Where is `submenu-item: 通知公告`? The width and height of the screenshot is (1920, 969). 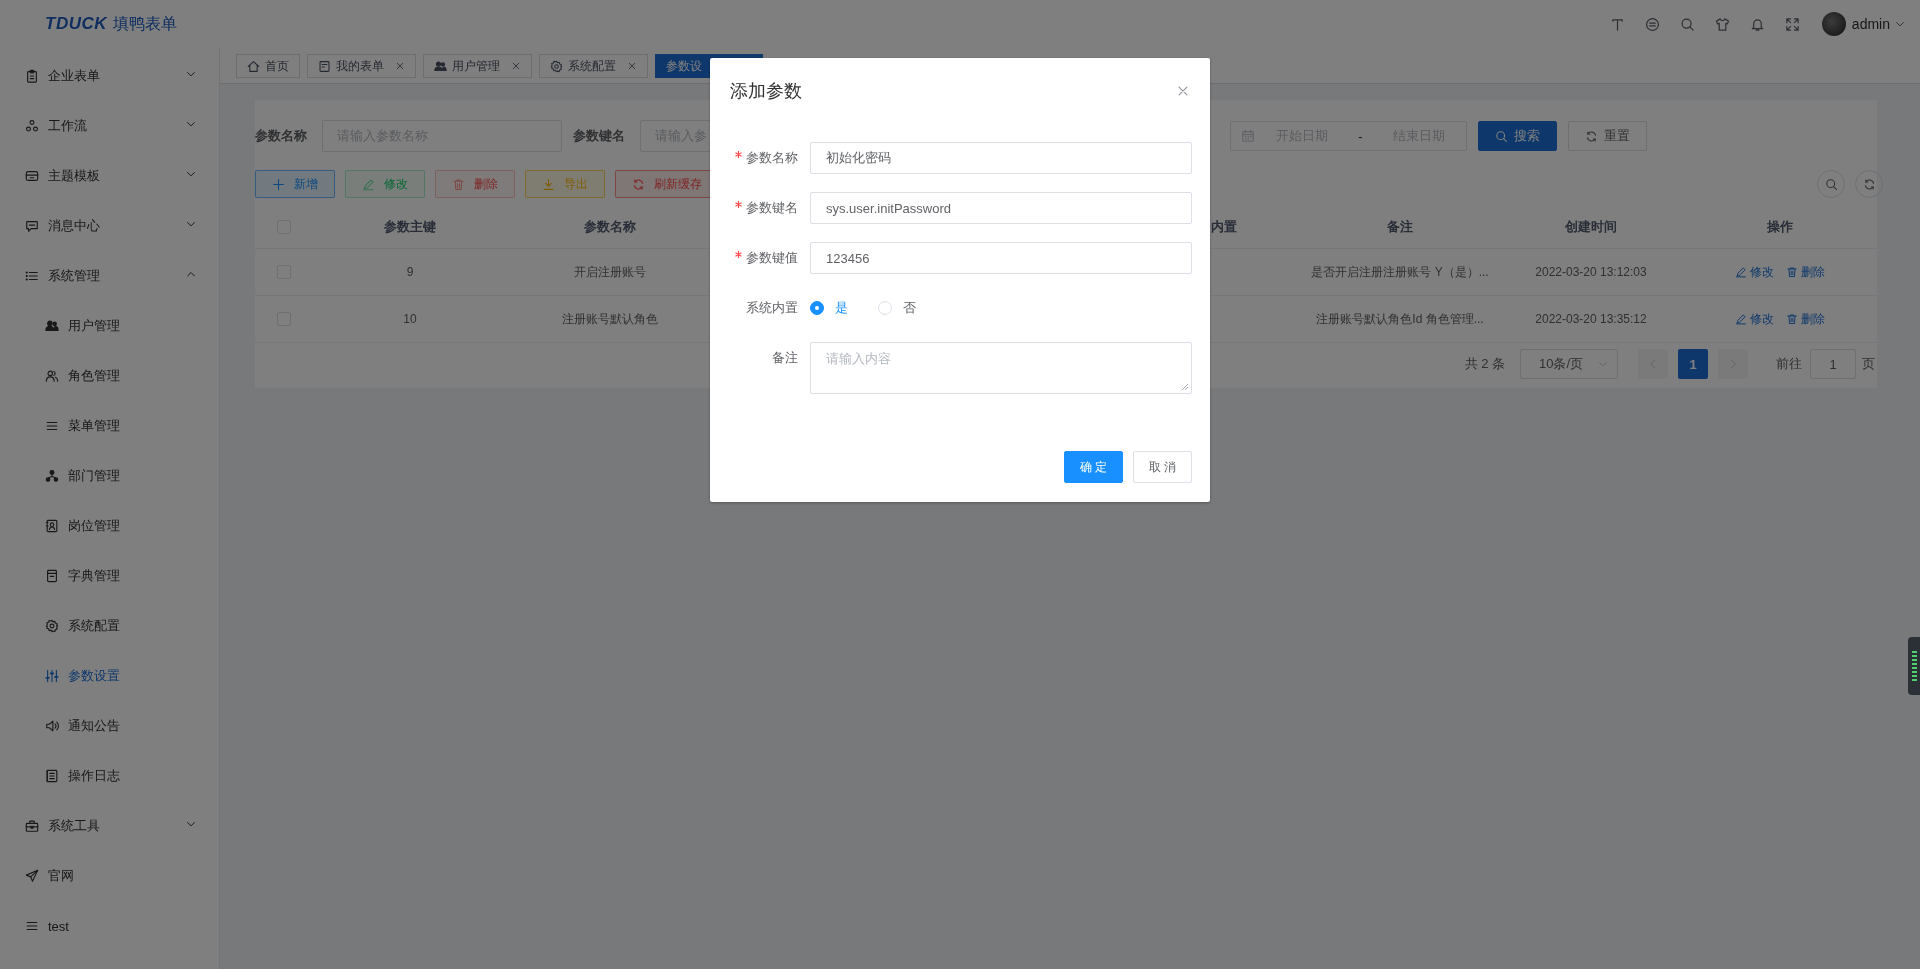
submenu-item: 通知公告 is located at coordinates (109, 726).